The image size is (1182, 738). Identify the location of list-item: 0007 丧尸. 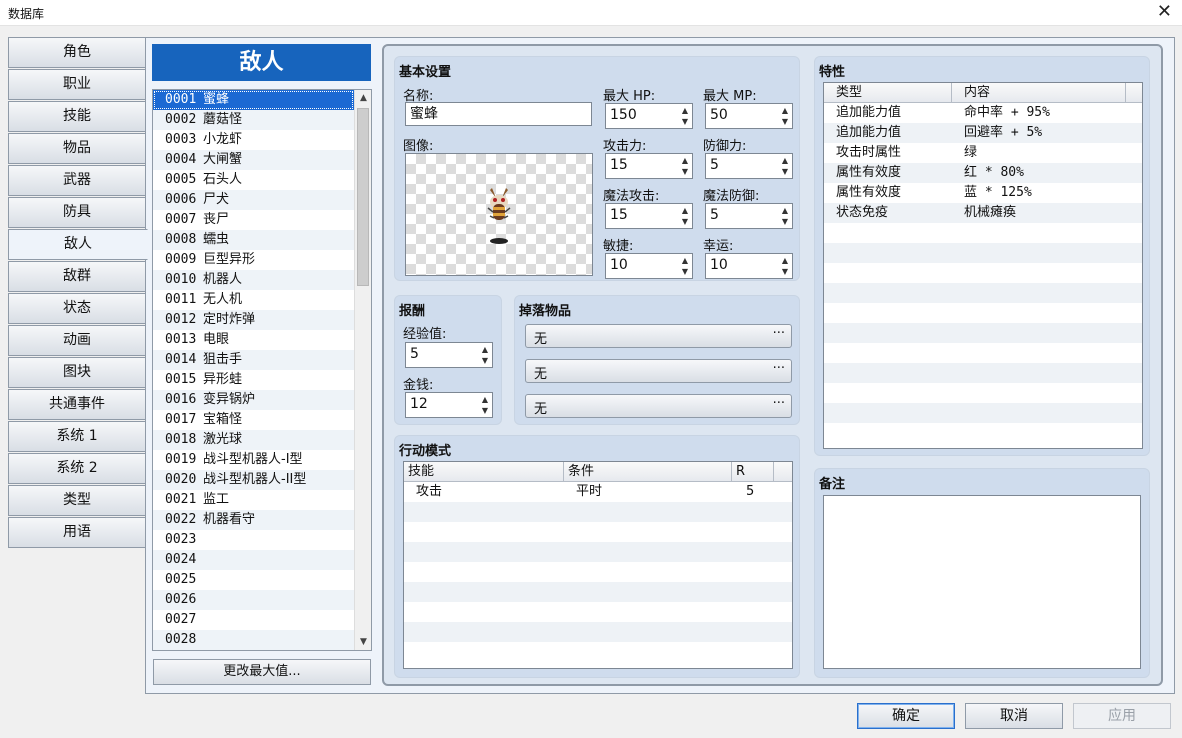
(253, 220).